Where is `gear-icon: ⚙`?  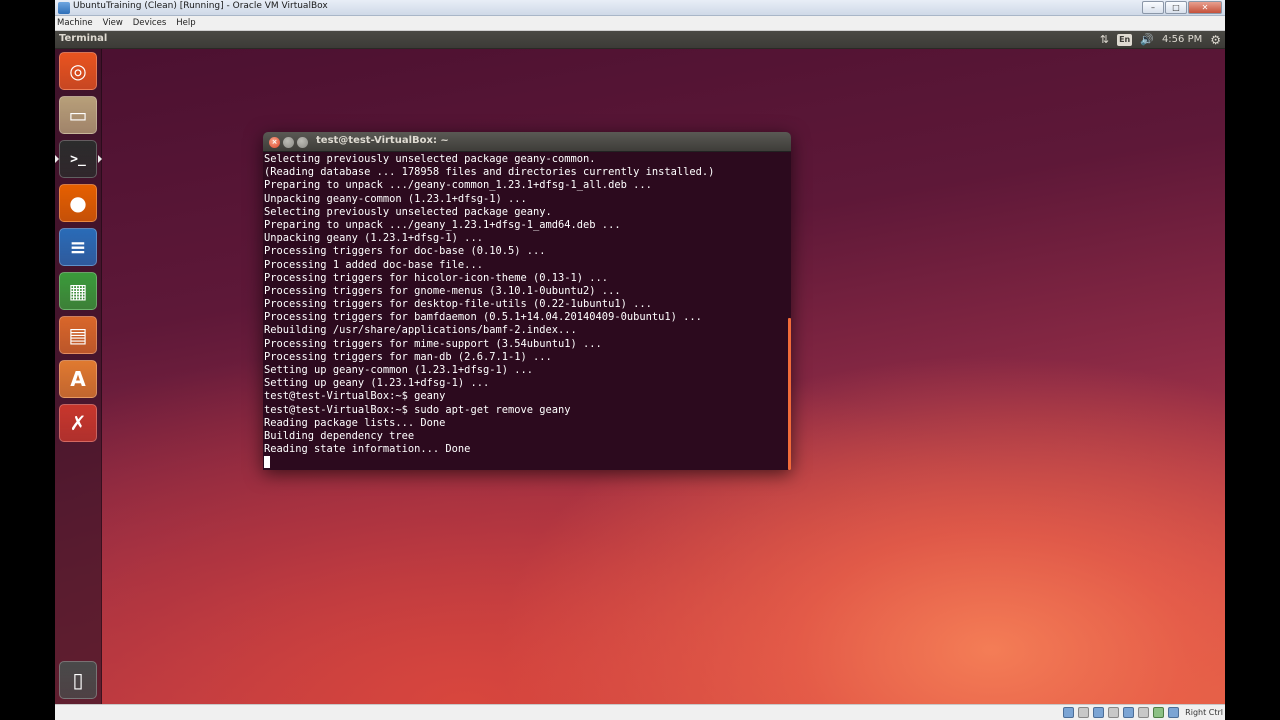 gear-icon: ⚙ is located at coordinates (1215, 40).